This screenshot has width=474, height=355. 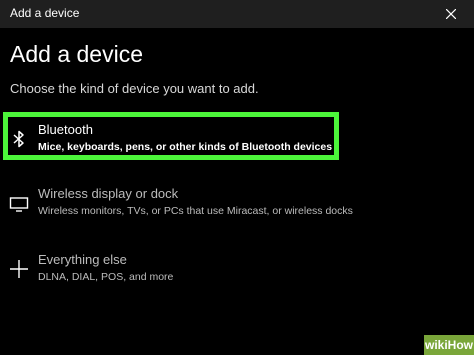 What do you see at coordinates (19, 204) in the screenshot?
I see `monitor-icon` at bounding box center [19, 204].